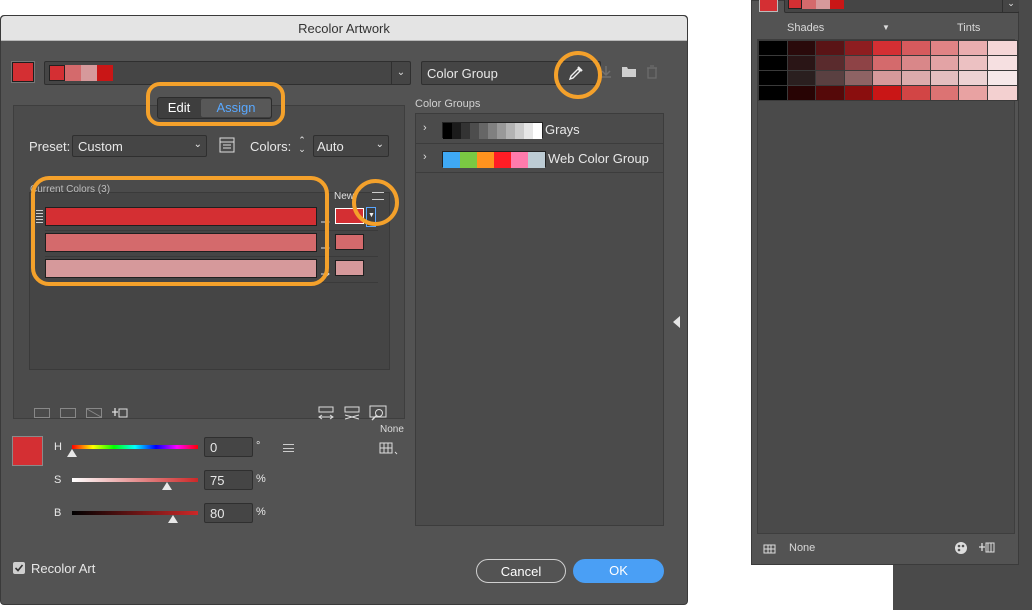 This screenshot has height=610, width=1032. I want to click on main-color-swatch, so click(23, 72).